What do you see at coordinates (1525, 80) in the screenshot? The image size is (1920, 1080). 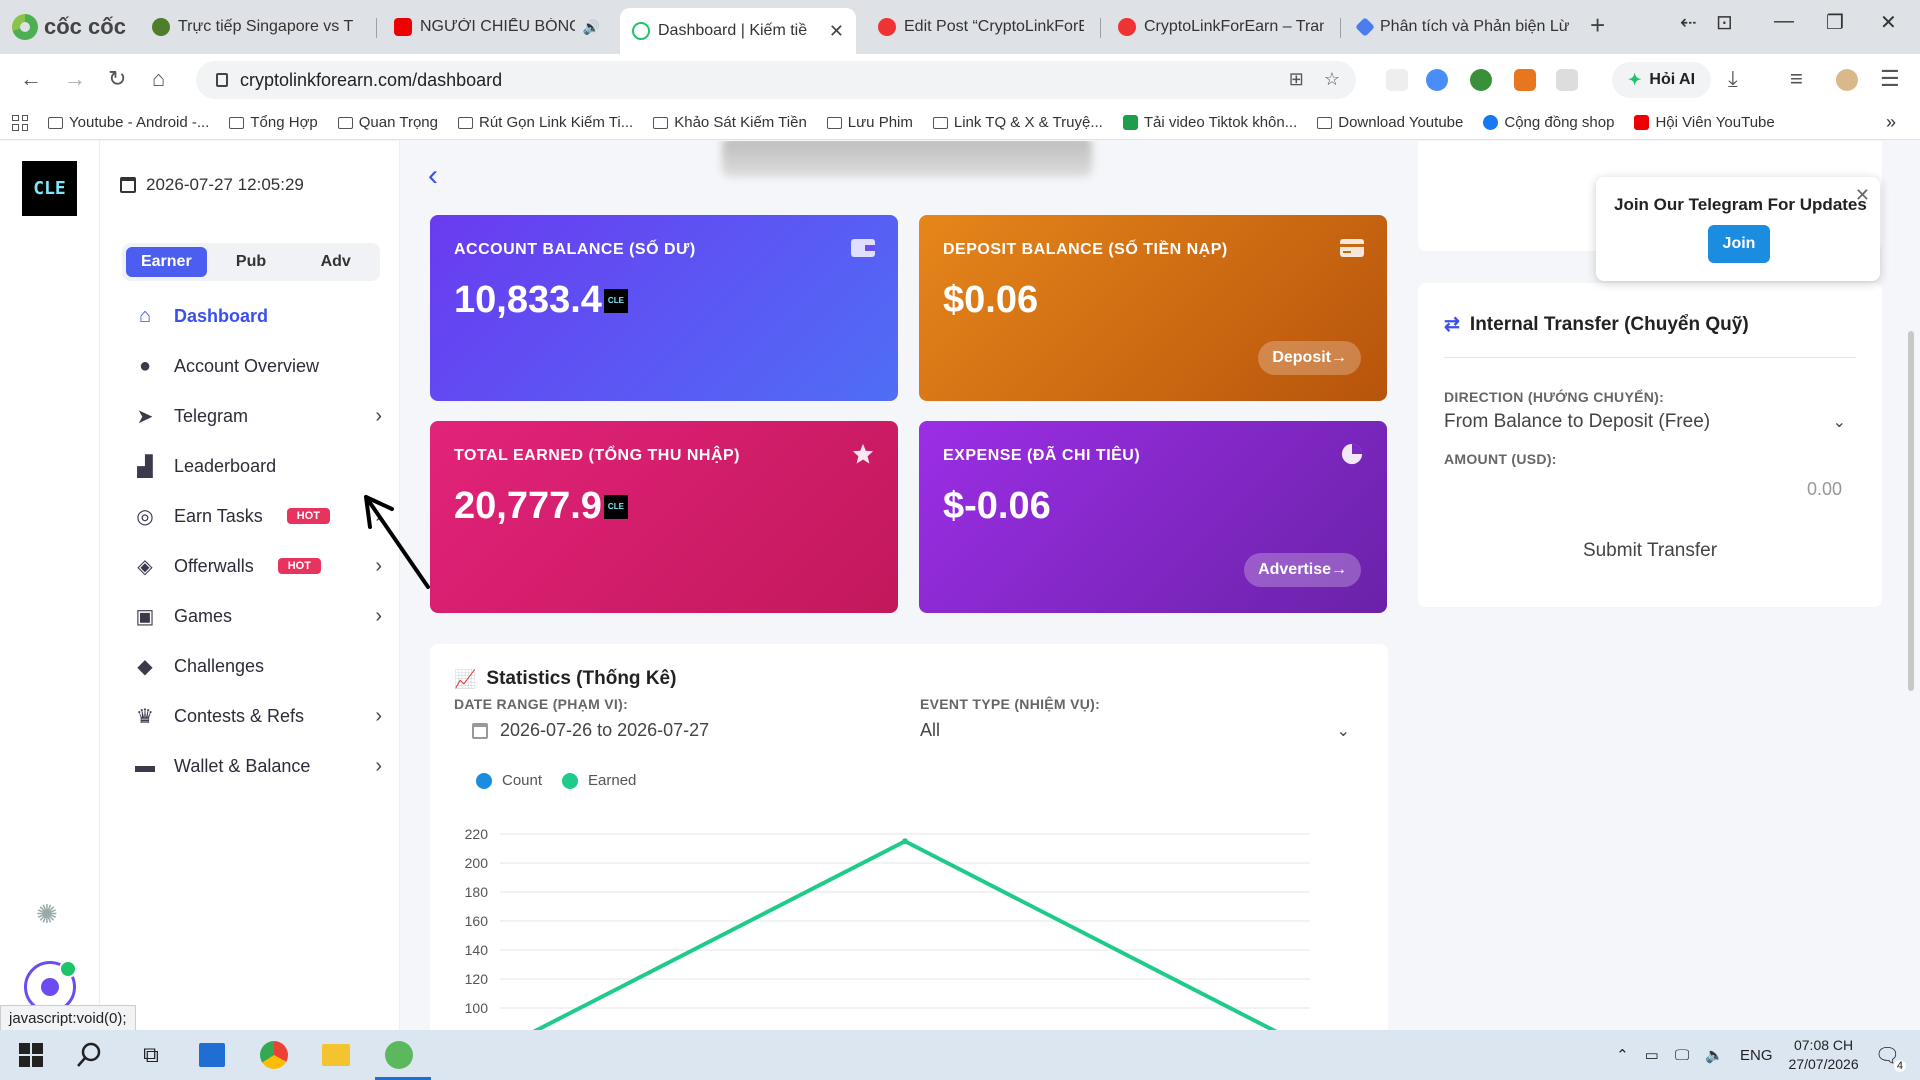 I see `metamask-icon` at bounding box center [1525, 80].